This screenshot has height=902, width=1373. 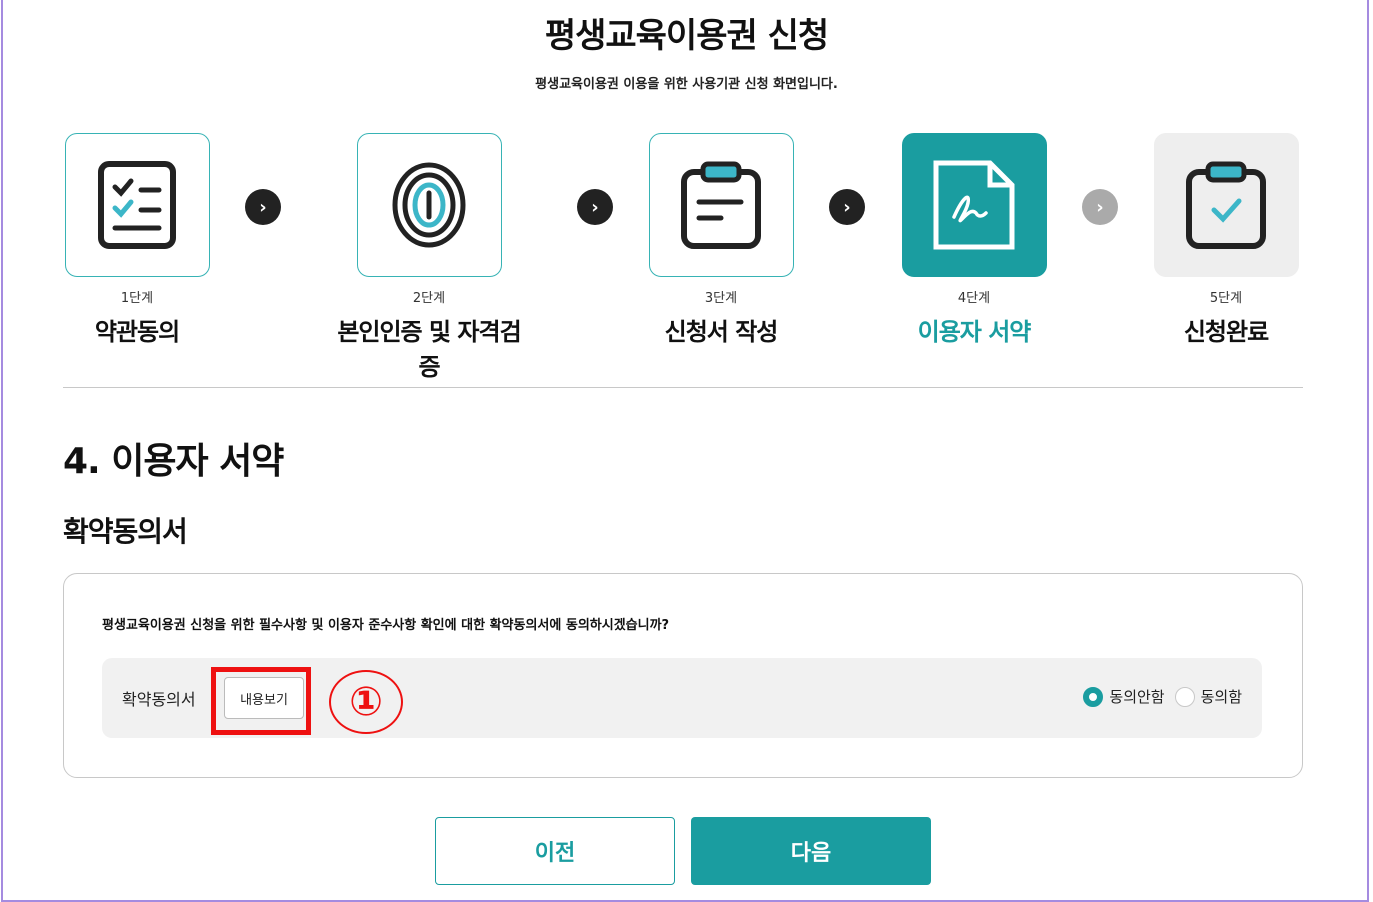 I want to click on step-3-label: 신청서 작성, so click(x=721, y=332).